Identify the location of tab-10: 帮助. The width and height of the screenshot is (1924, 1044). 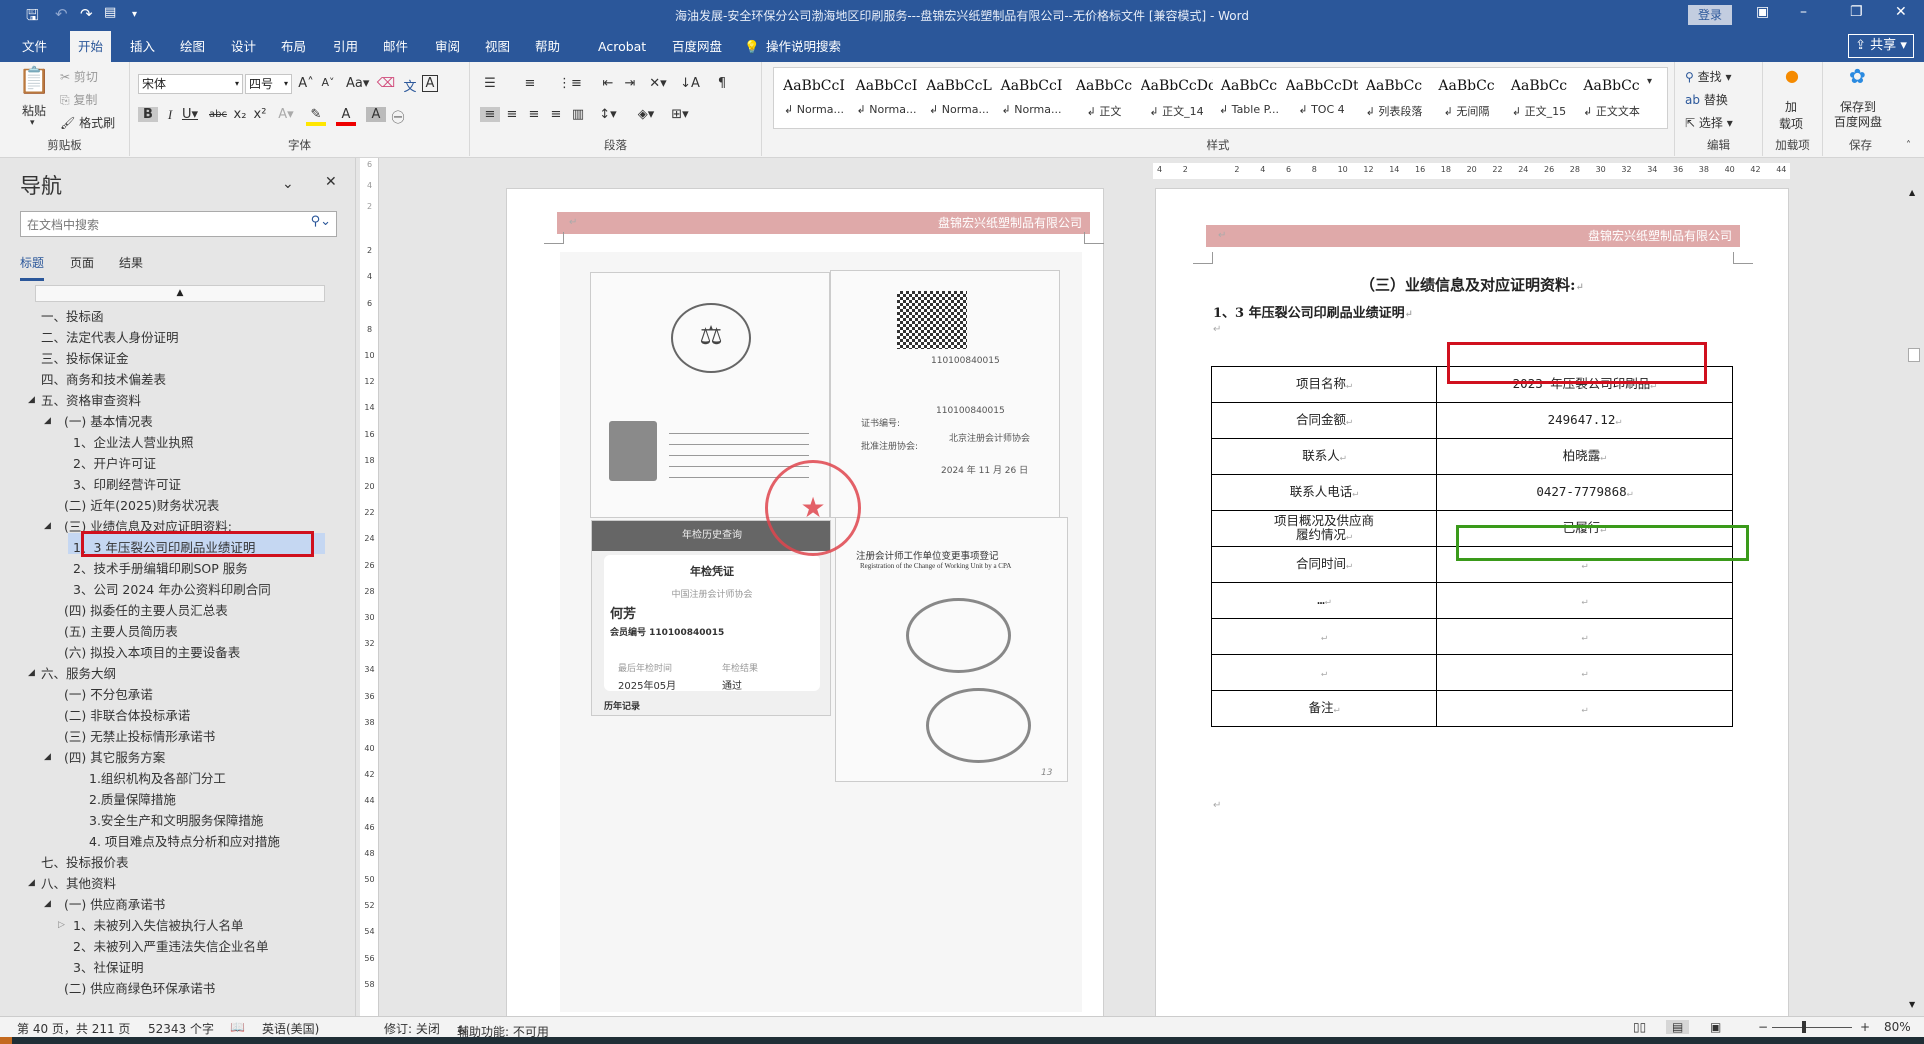
(547, 46).